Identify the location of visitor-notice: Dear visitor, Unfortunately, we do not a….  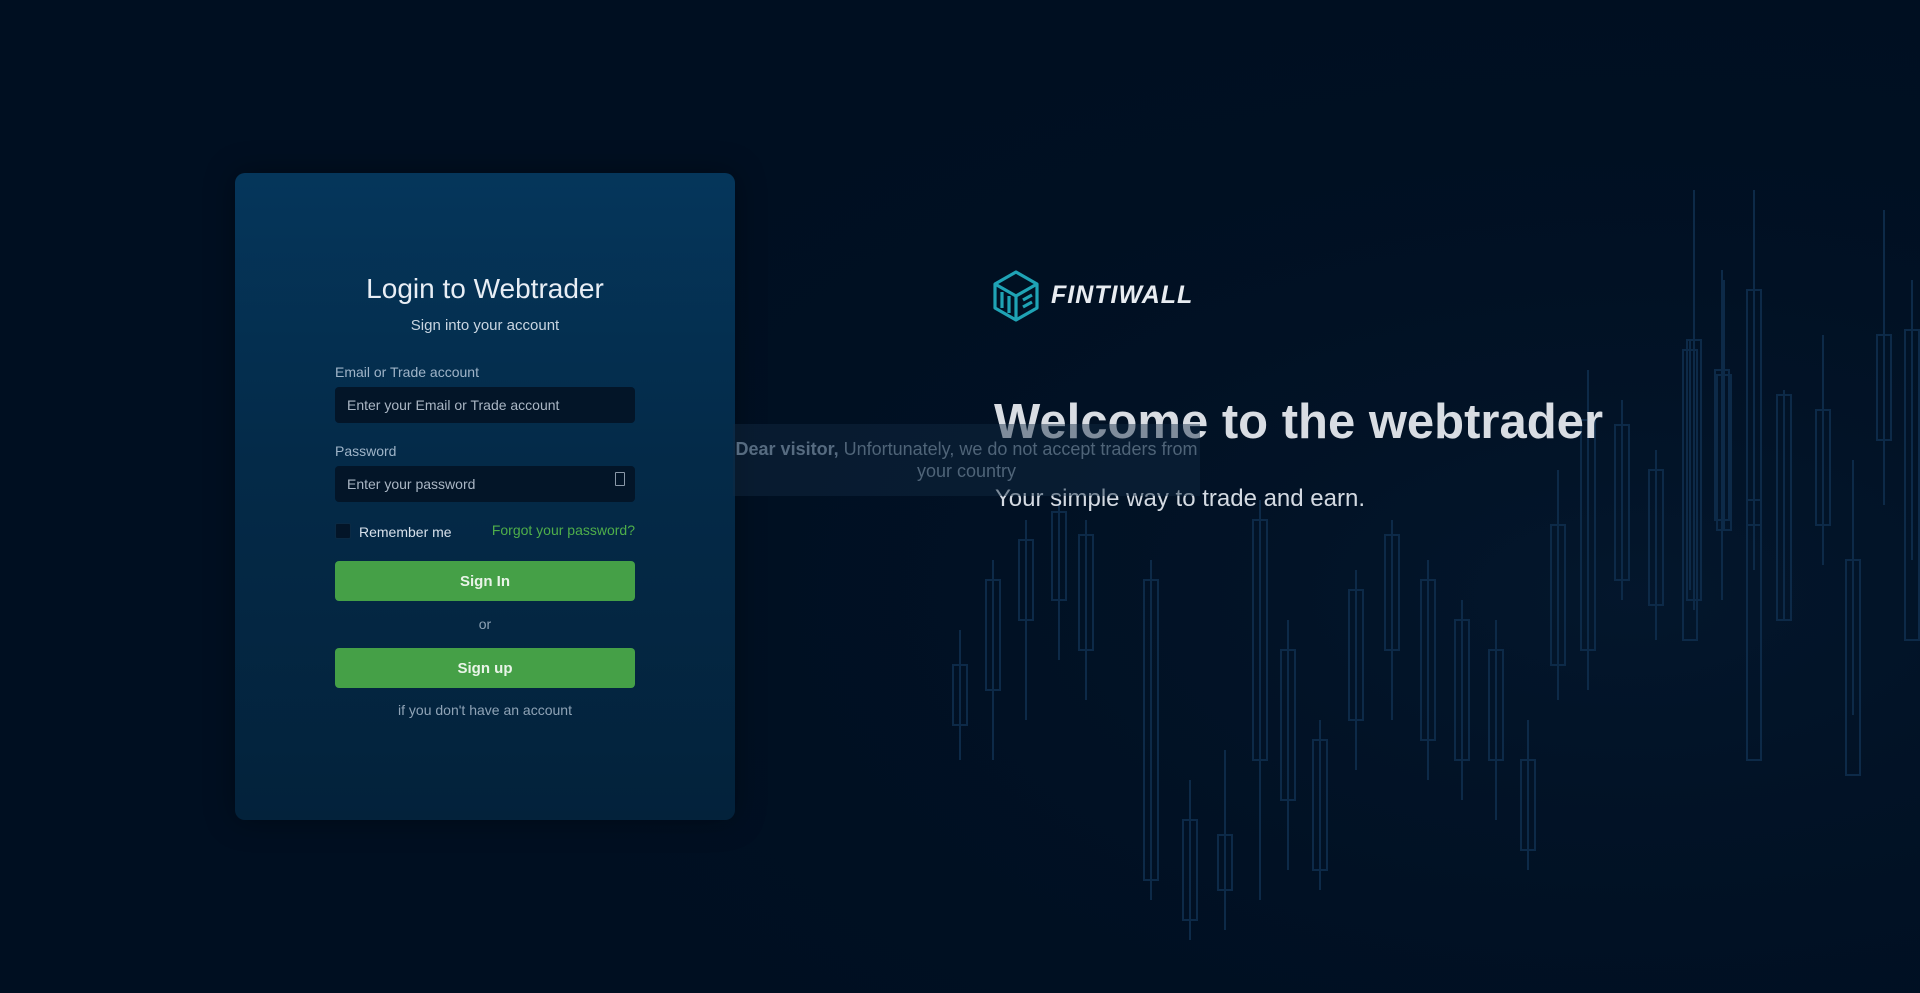
(966, 460).